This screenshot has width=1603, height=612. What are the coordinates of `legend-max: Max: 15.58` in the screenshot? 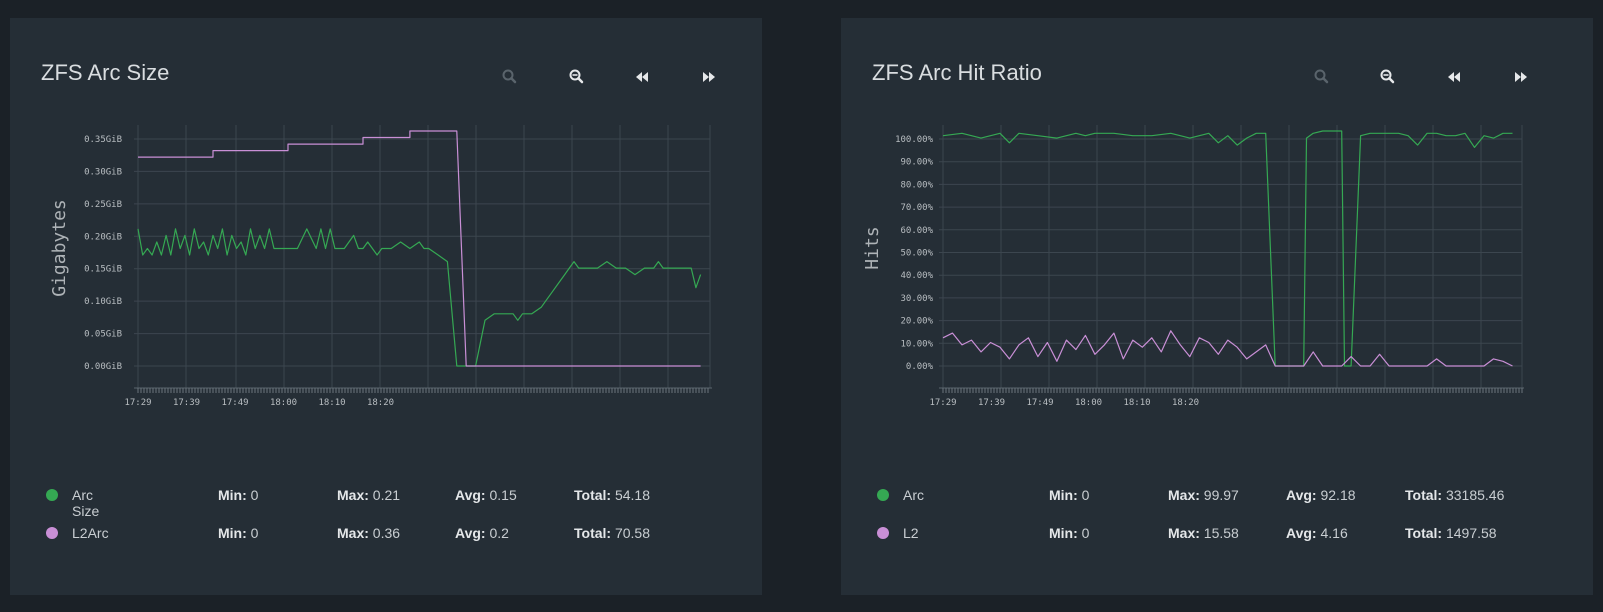 It's located at (1203, 533).